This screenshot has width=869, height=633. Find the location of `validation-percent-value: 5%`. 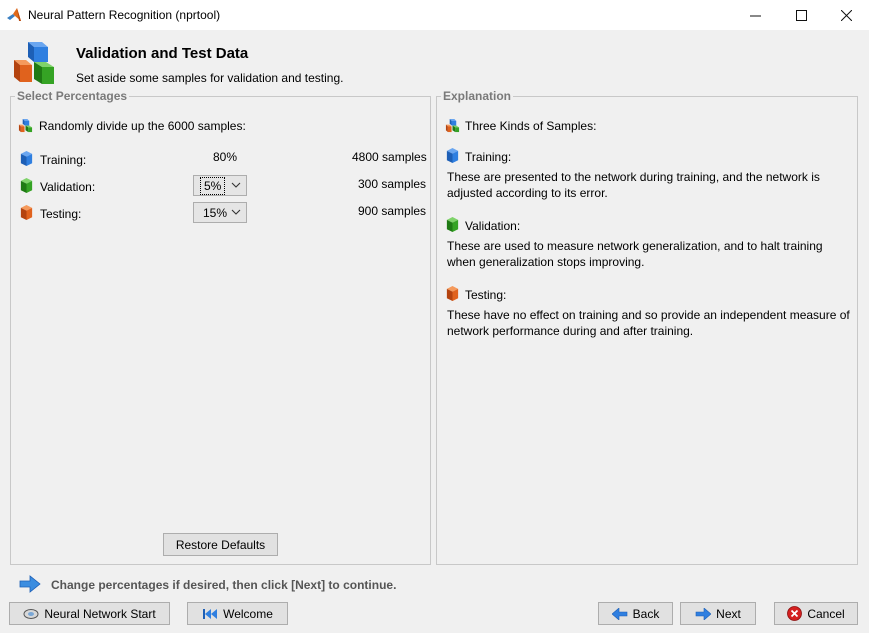

validation-percent-value: 5% is located at coordinates (212, 186).